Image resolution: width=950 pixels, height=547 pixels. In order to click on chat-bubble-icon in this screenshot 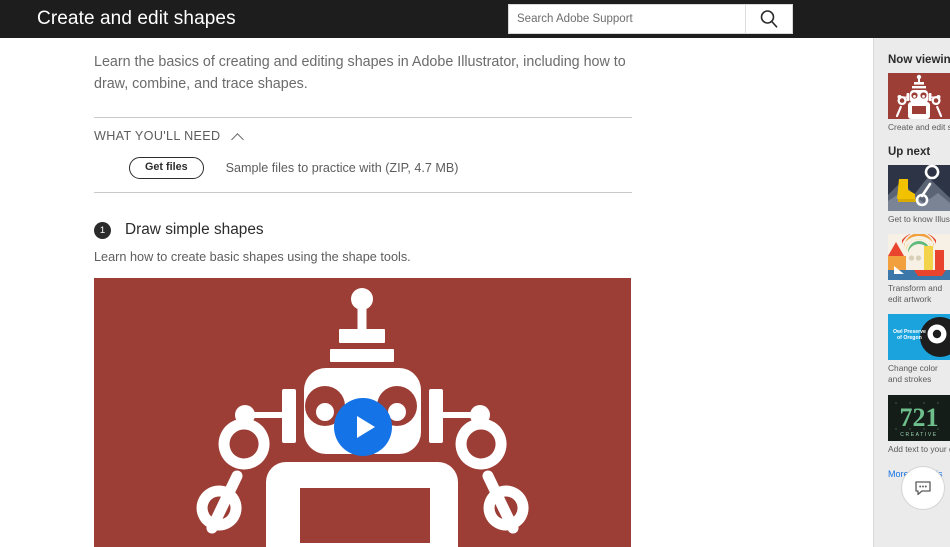, I will do `click(923, 488)`.